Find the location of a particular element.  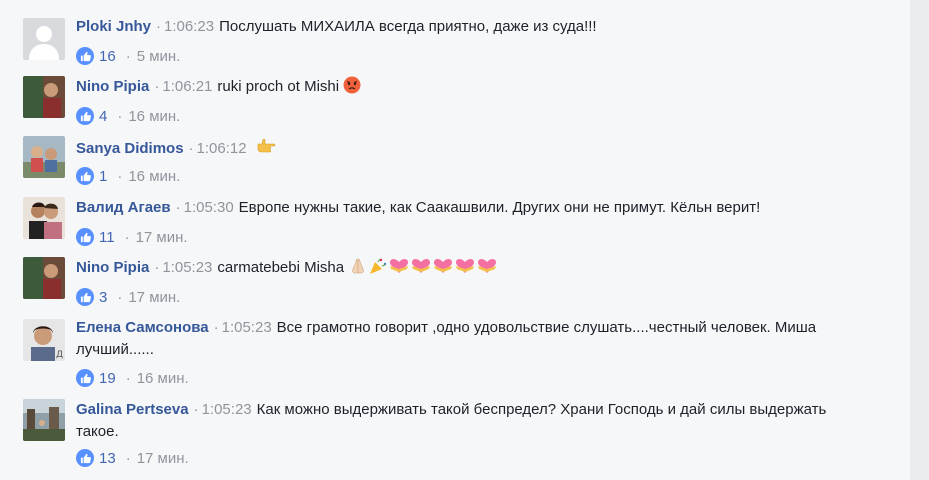

comment-timestamp: 1:06:23 is located at coordinates (189, 26).